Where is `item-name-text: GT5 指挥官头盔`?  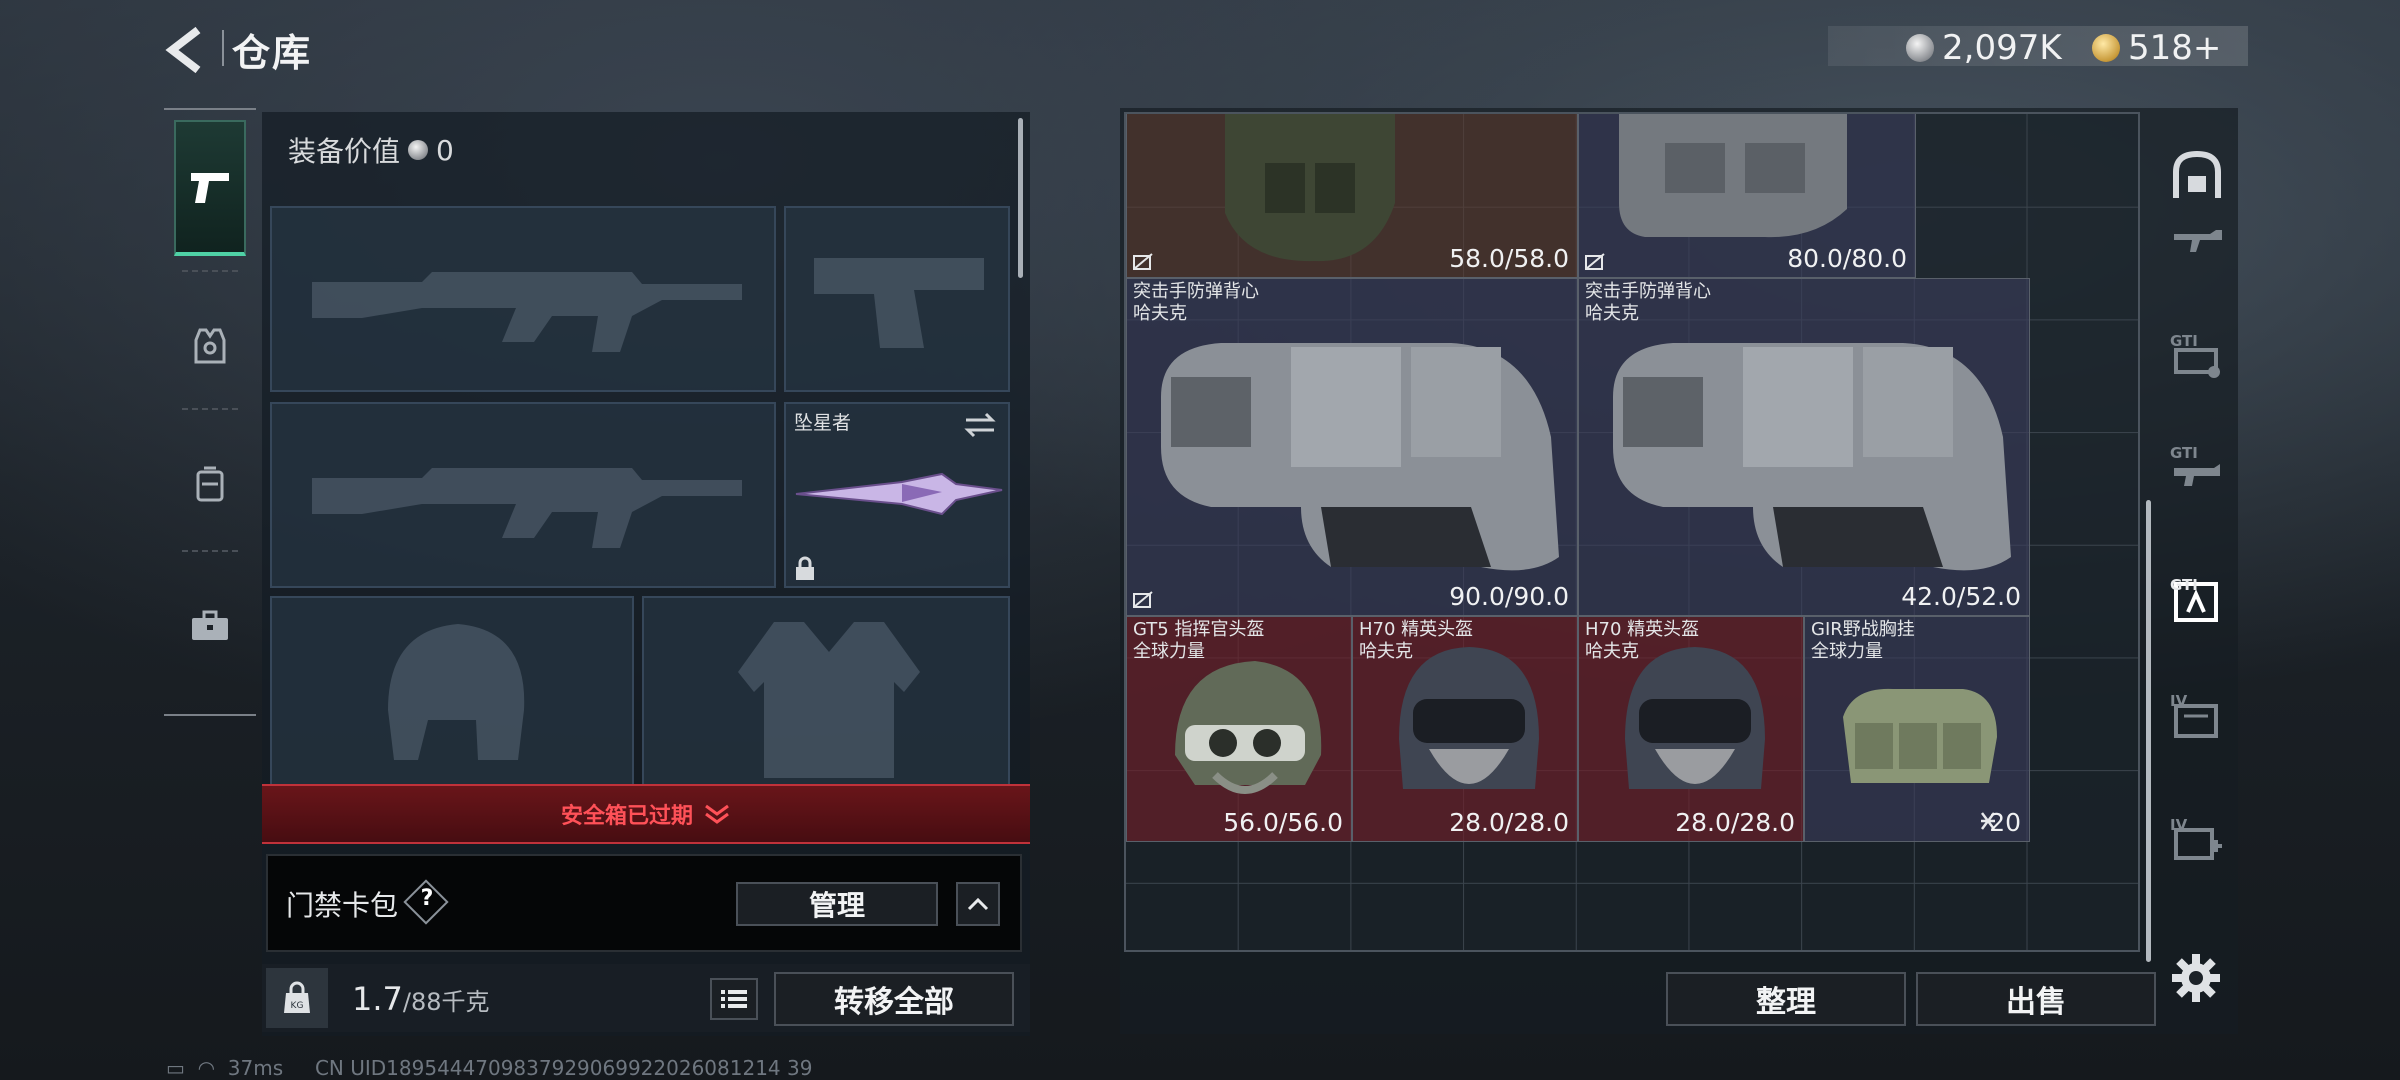 item-name-text: GT5 指挥官头盔 is located at coordinates (1199, 629).